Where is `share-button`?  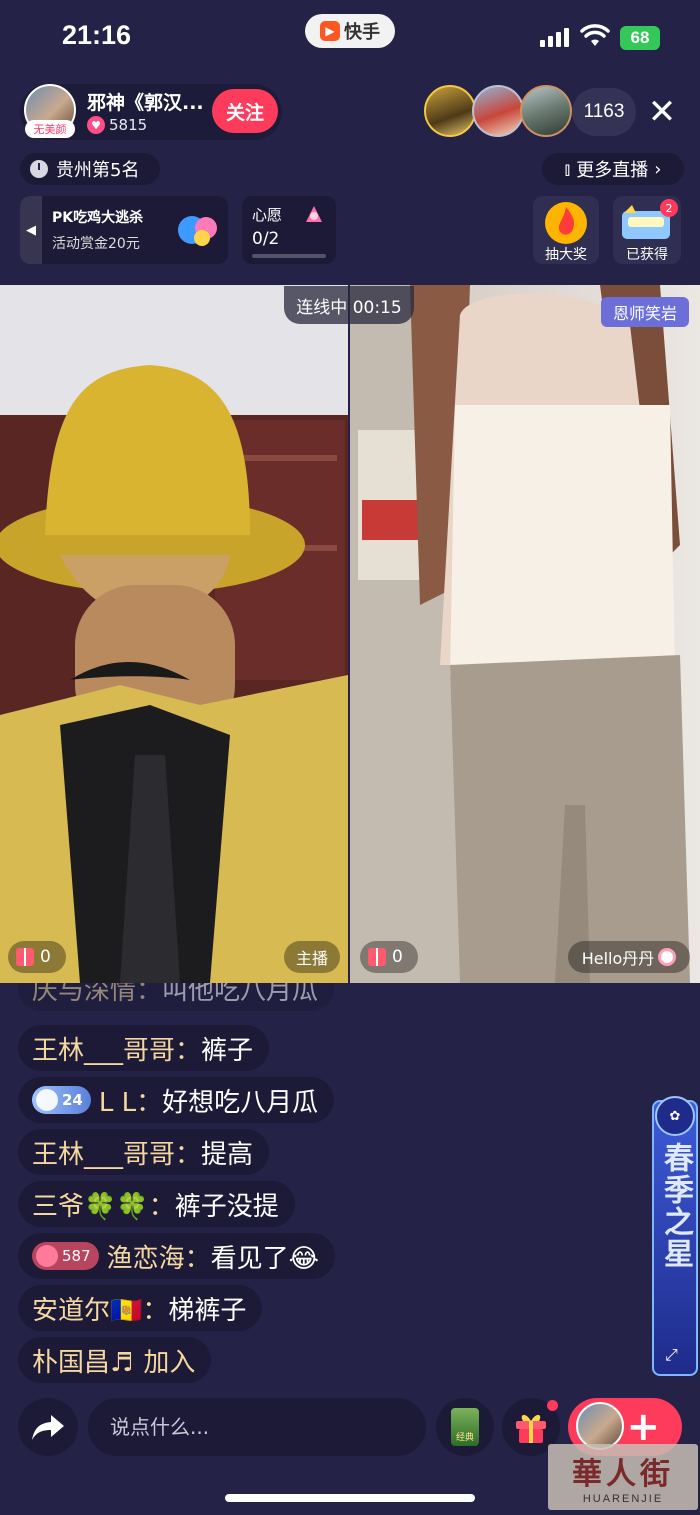 share-button is located at coordinates (48, 1427).